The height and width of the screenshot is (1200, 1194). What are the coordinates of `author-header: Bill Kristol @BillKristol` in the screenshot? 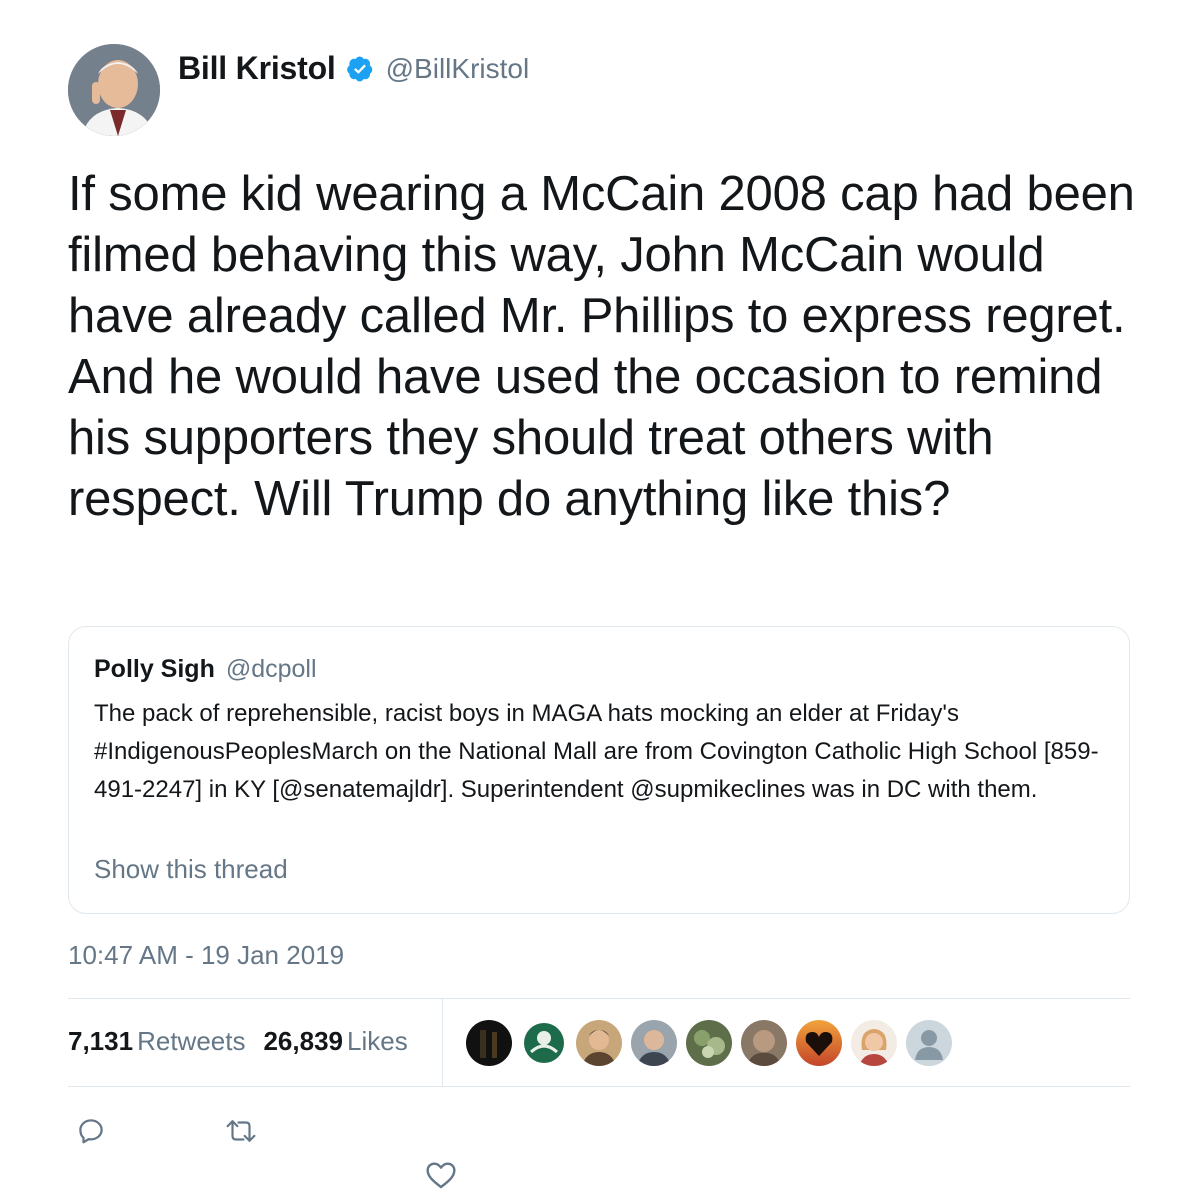 It's located at (353, 68).